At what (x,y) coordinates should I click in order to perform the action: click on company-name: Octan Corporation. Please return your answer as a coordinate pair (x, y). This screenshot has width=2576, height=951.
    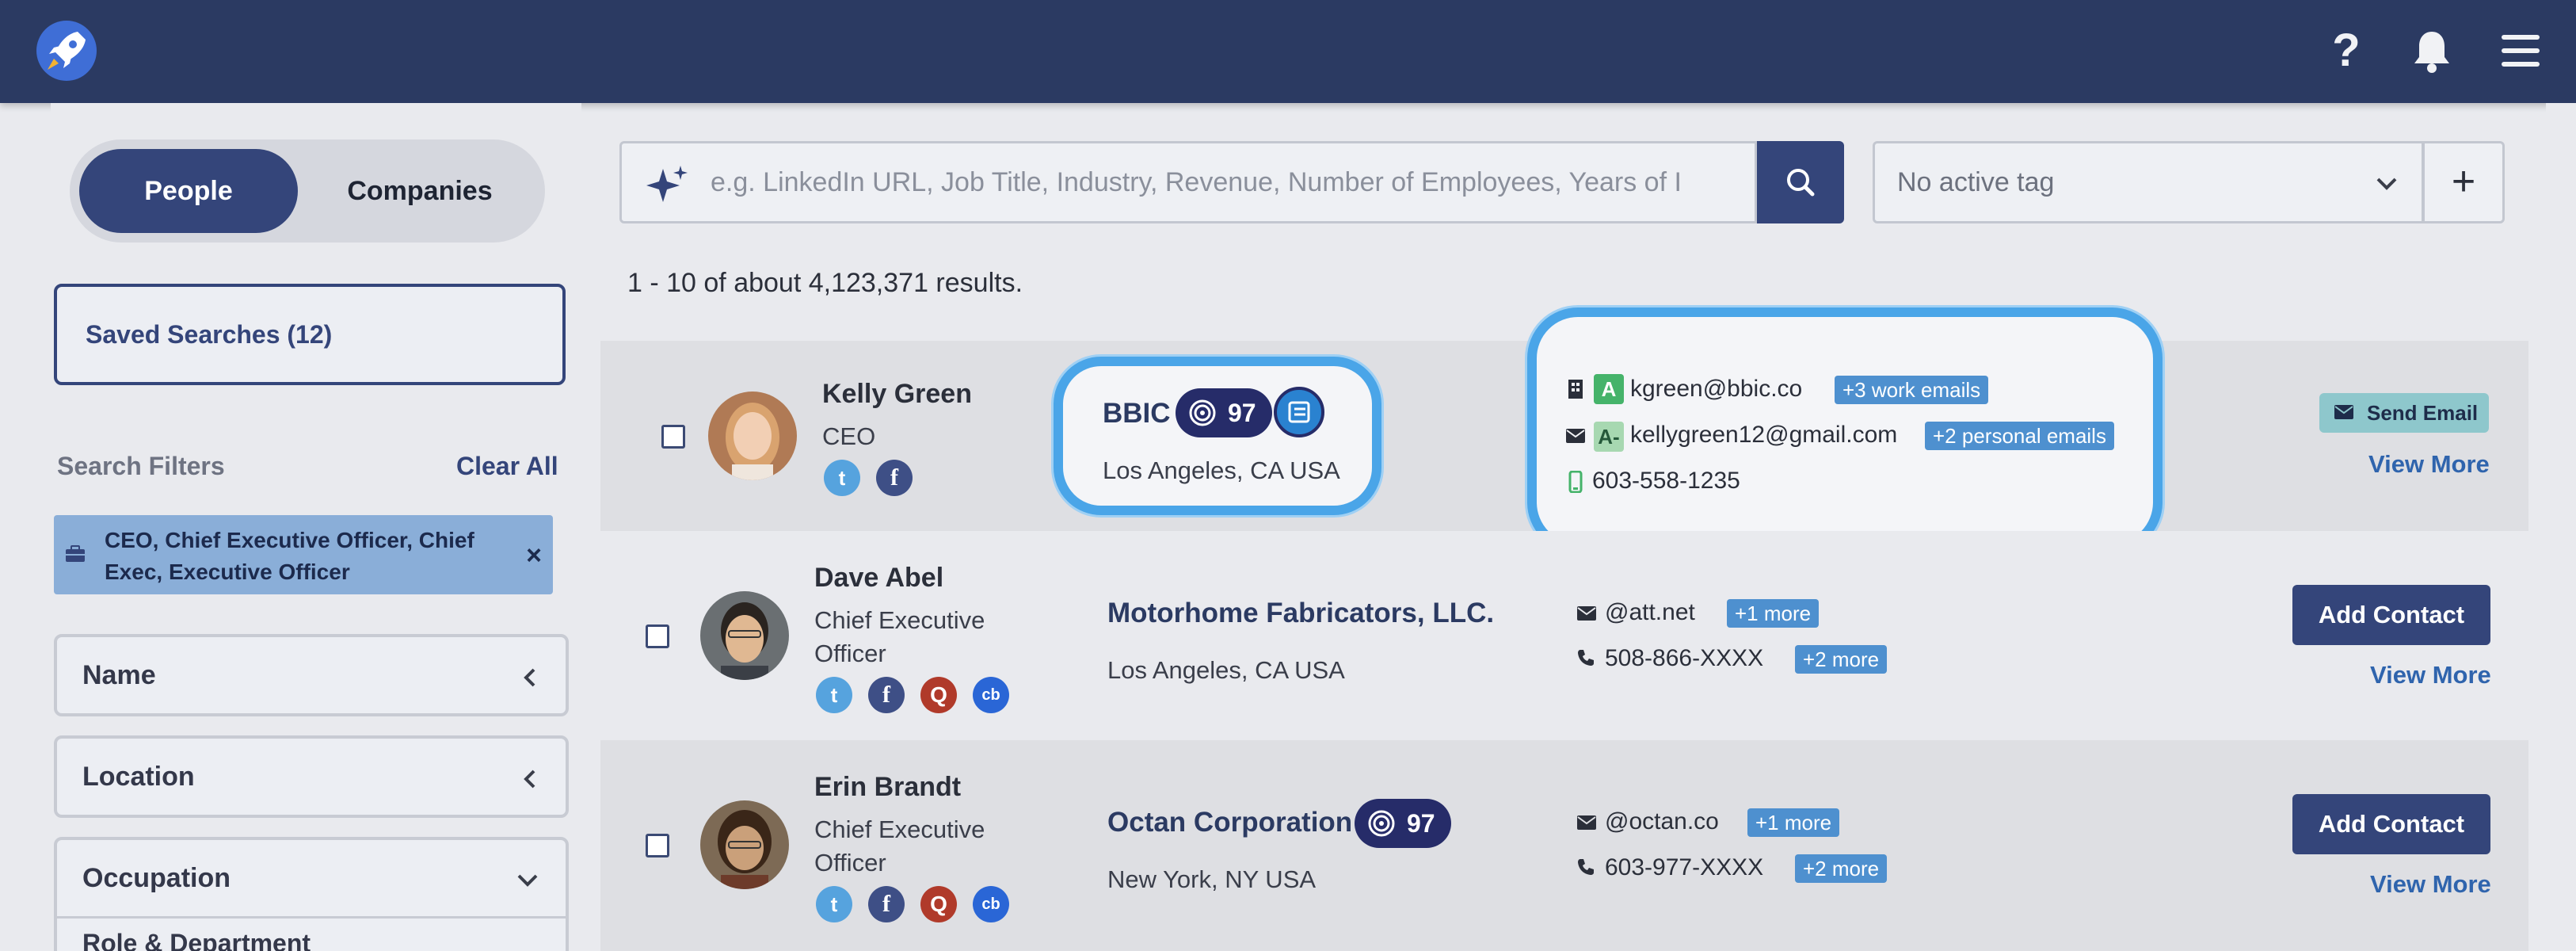
    Looking at the image, I should click on (1229, 822).